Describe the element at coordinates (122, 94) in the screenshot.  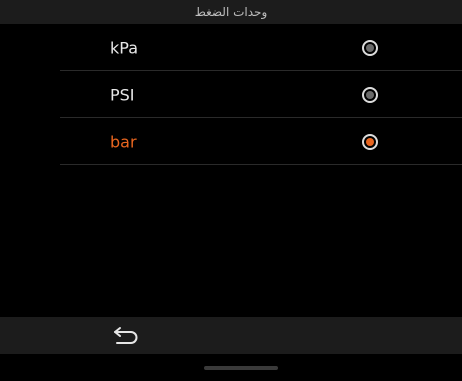
I see `unit-label: PSI` at that location.